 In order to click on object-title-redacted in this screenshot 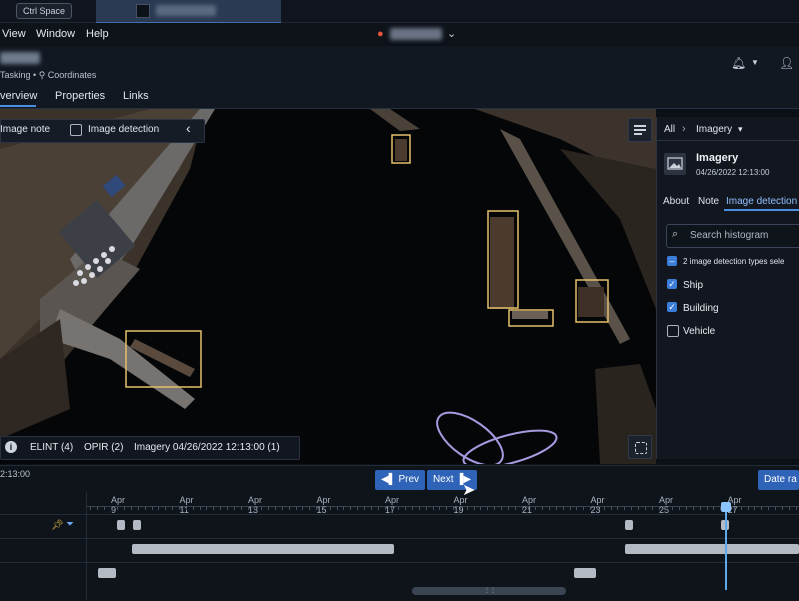, I will do `click(20, 58)`.